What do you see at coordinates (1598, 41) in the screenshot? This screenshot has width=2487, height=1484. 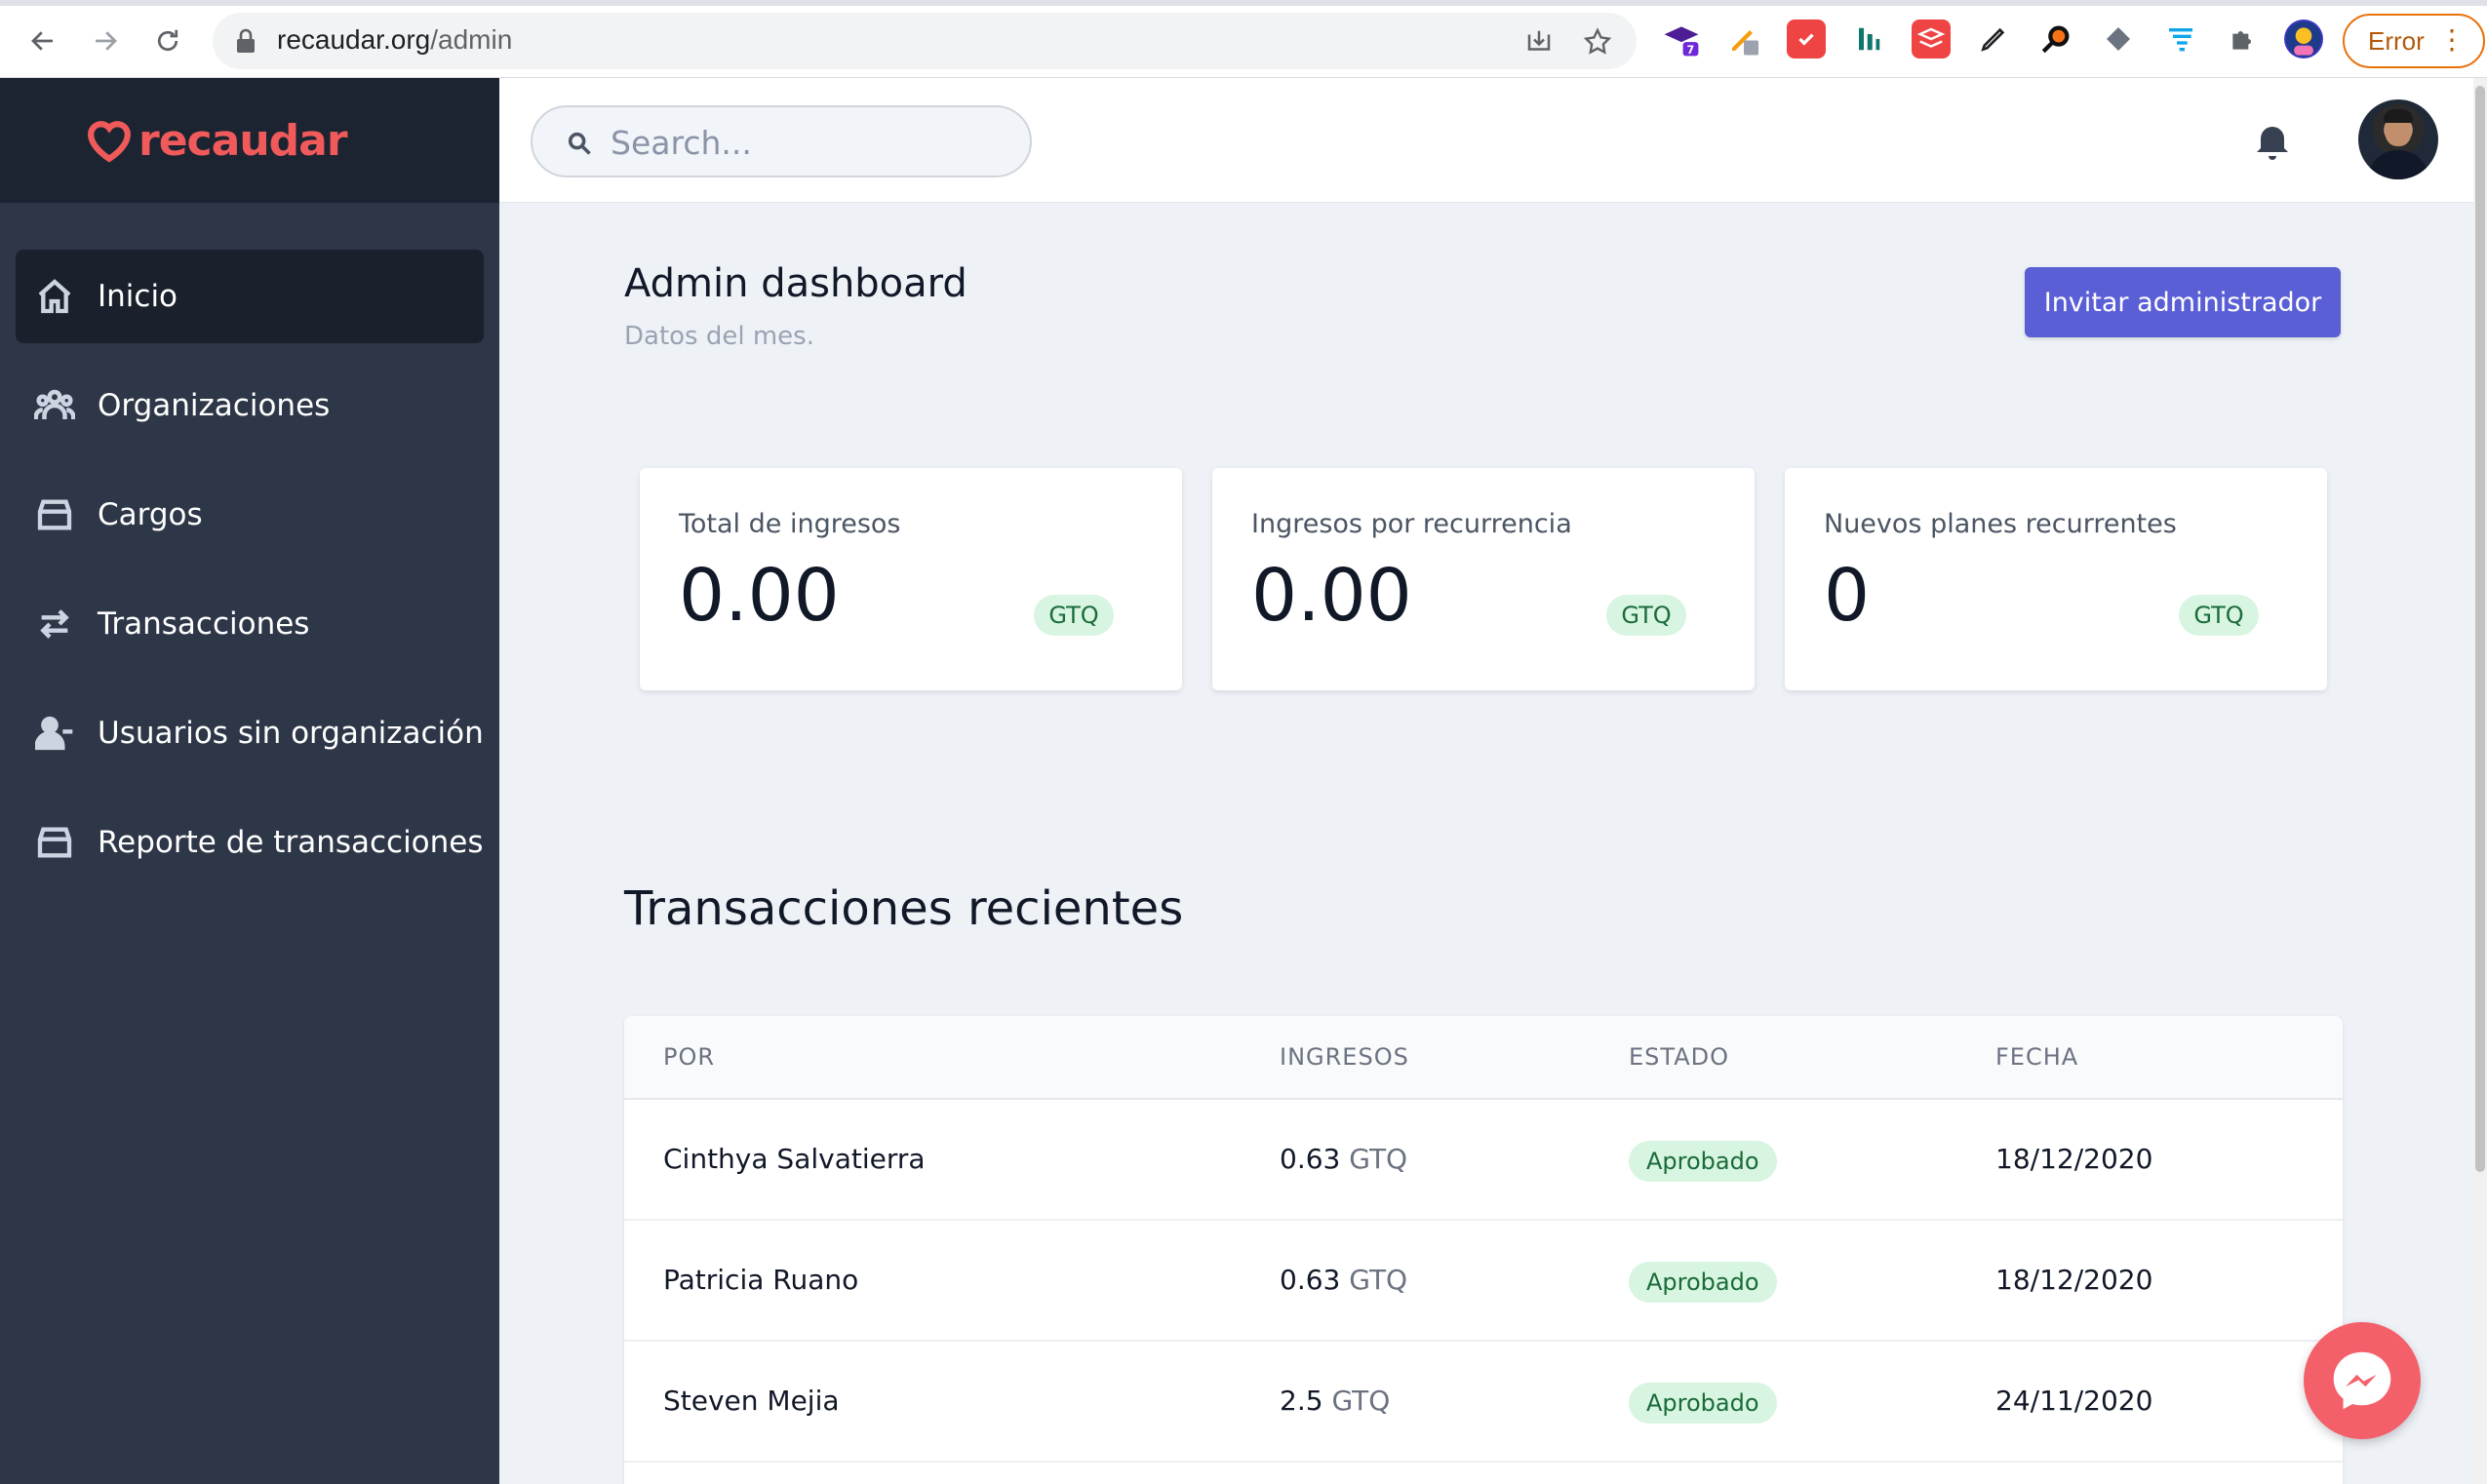 I see `bookmark-star-icon` at bounding box center [1598, 41].